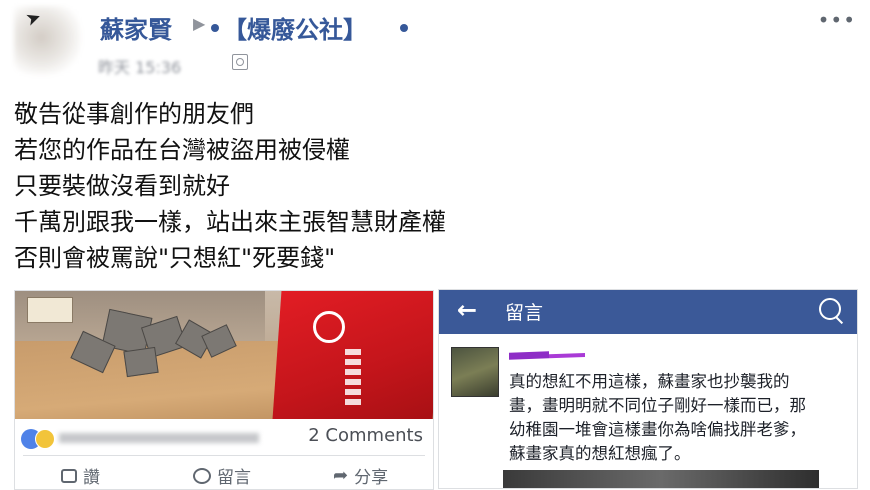 Image resolution: width=870 pixels, height=490 pixels. Describe the element at coordinates (648, 312) in the screenshot. I see `comment-header-bar: ← 留言` at that location.